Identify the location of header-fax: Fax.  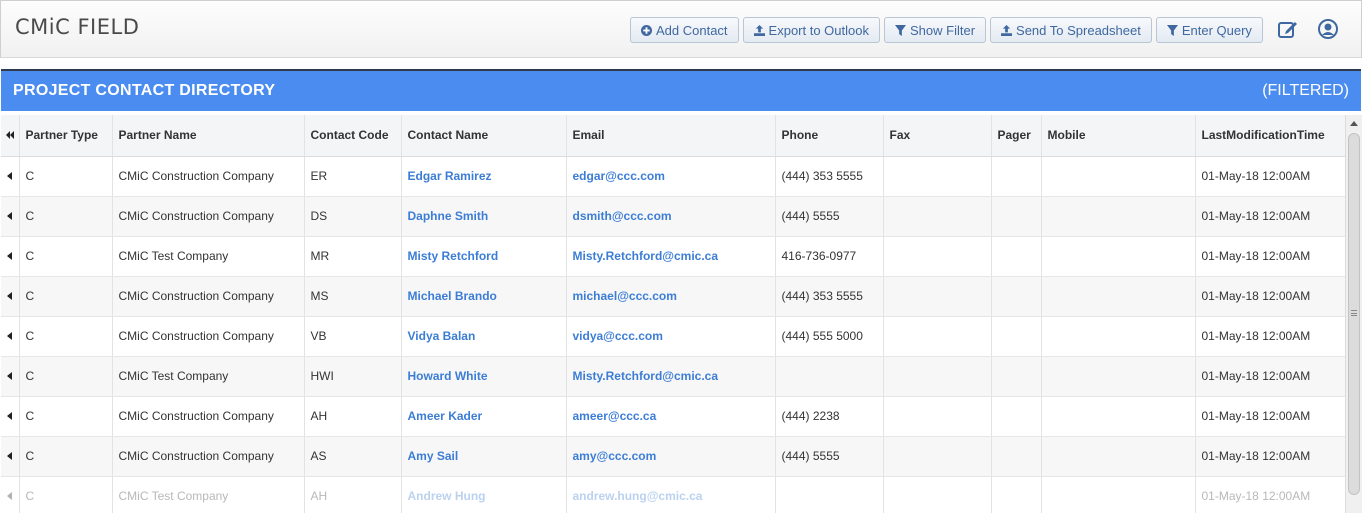
(937, 136).